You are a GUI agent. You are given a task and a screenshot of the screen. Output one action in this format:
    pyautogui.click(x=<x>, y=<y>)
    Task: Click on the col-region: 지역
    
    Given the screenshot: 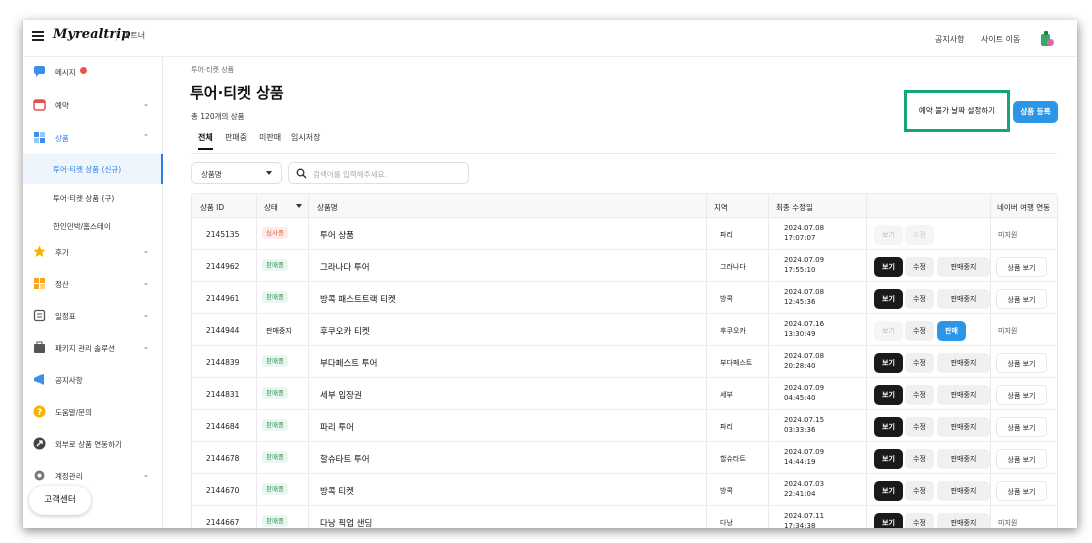 What is the action you would take?
    pyautogui.click(x=721, y=207)
    